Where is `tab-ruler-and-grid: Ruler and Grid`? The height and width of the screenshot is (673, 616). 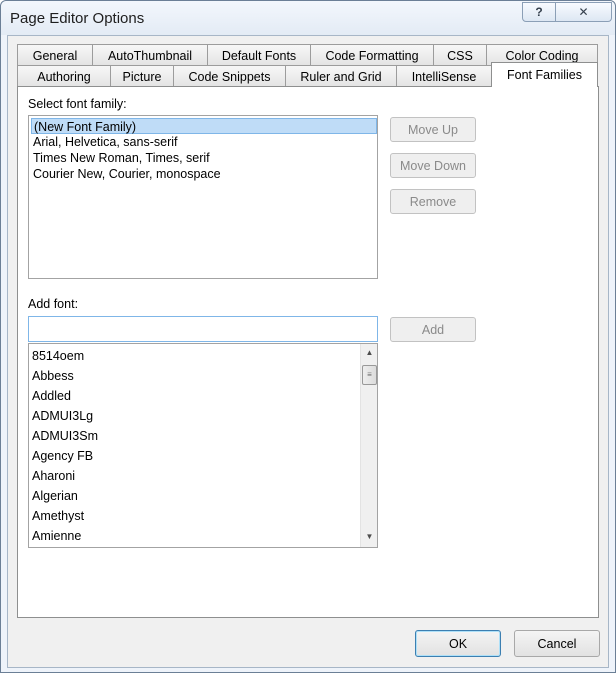 tab-ruler-and-grid: Ruler and Grid is located at coordinates (341, 76).